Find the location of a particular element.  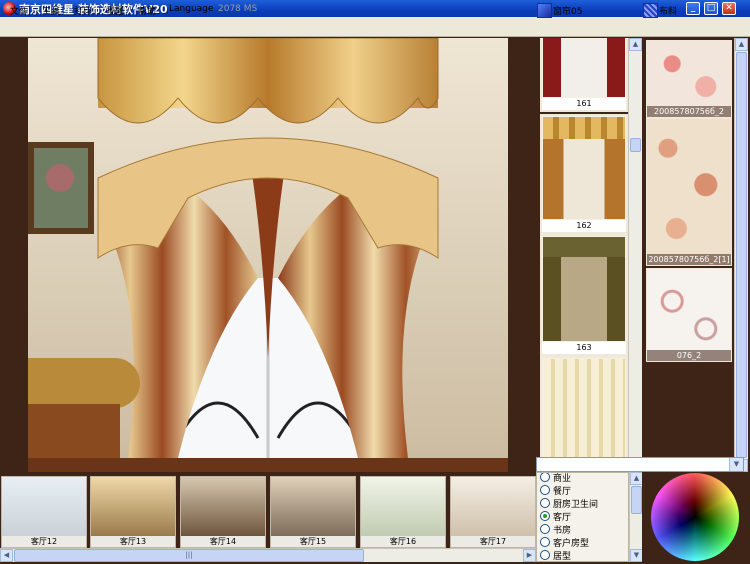

curtain-thumbnail-list: 161 162 163 is located at coordinates (582, 255).